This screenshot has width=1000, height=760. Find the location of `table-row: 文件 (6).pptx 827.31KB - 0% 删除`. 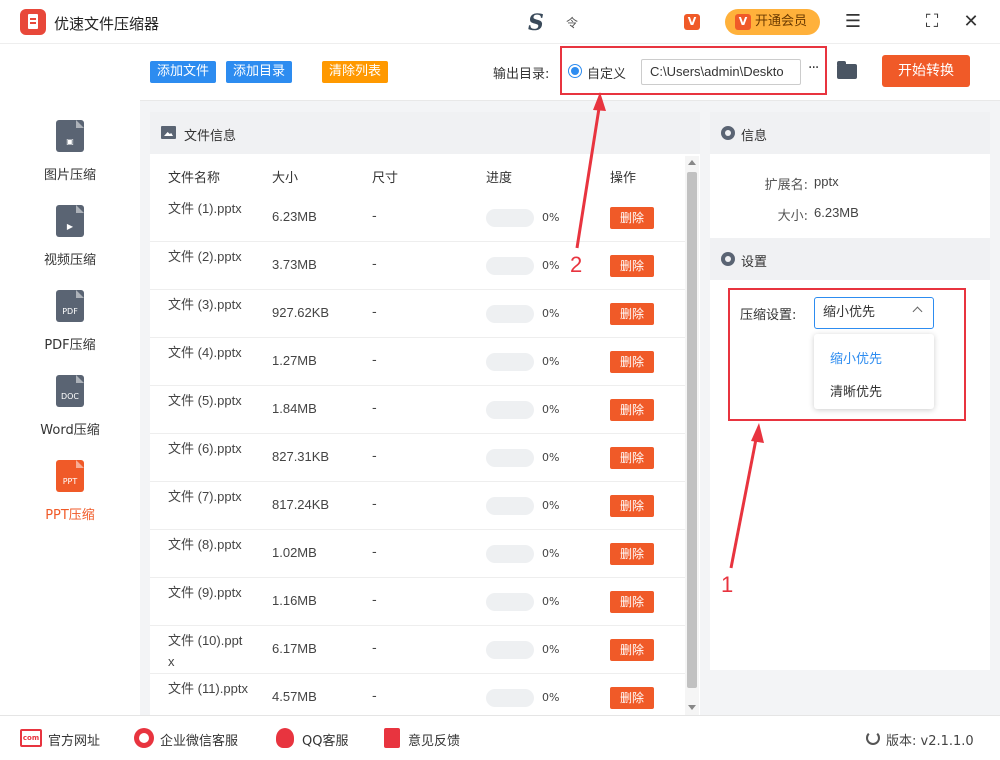

table-row: 文件 (6).pptx 827.31KB - 0% 删除 is located at coordinates (417, 458).